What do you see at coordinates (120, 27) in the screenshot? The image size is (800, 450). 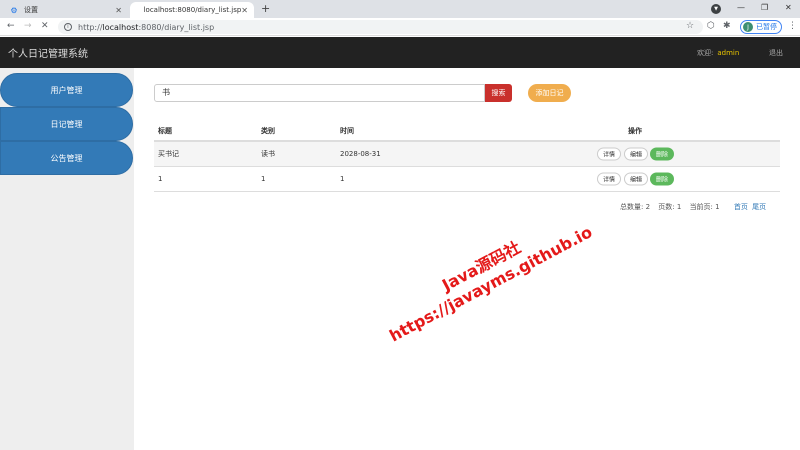 I see `url-host: localhost` at bounding box center [120, 27].